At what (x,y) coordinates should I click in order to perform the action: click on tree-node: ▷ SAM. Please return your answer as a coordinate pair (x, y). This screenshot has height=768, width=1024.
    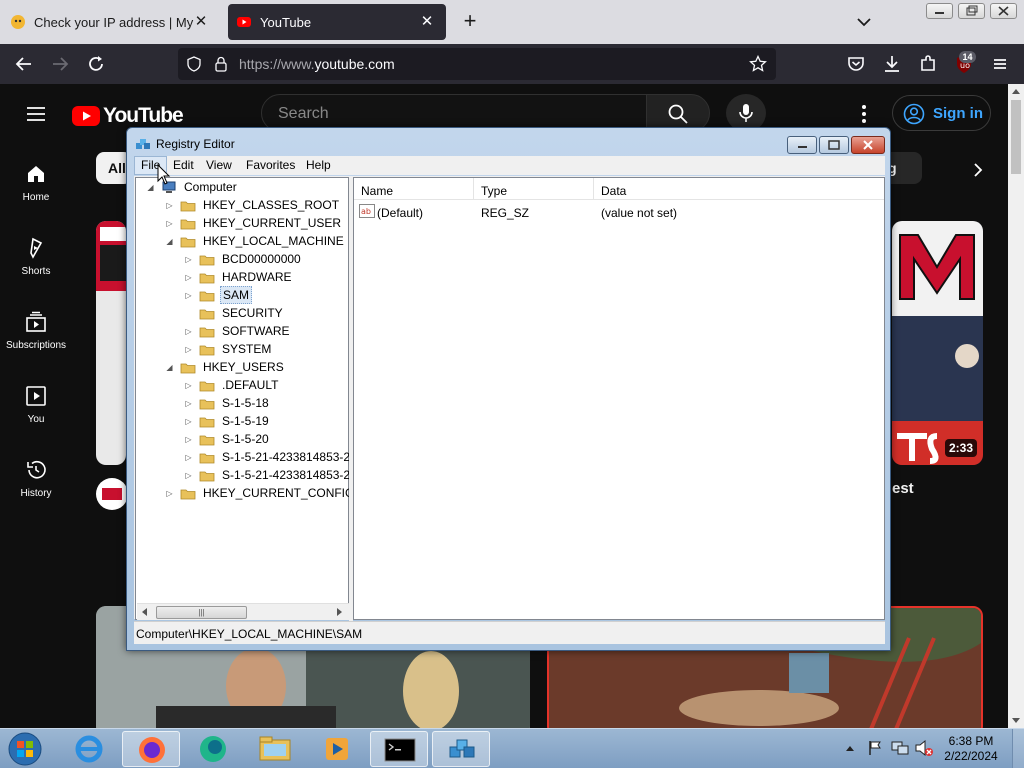
    Looking at the image, I should click on (218, 295).